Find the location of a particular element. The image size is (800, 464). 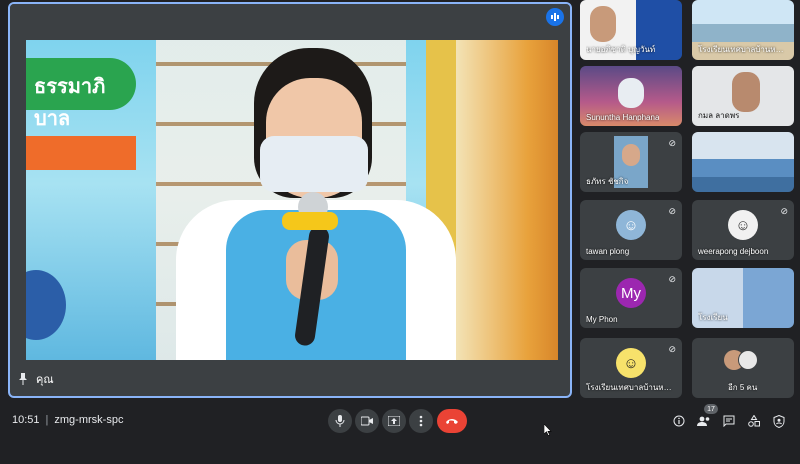

participant-tile: ⊘ ธภัทร ชัชกิจ is located at coordinates (631, 162).